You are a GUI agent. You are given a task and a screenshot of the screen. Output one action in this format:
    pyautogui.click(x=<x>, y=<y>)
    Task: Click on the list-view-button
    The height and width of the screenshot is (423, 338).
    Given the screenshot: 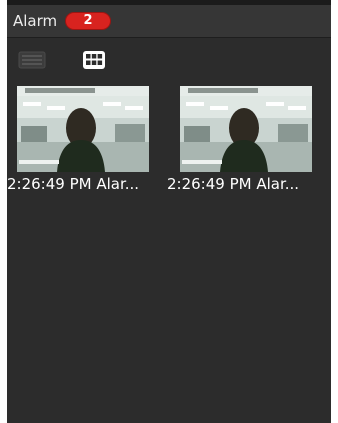 What is the action you would take?
    pyautogui.click(x=32, y=60)
    